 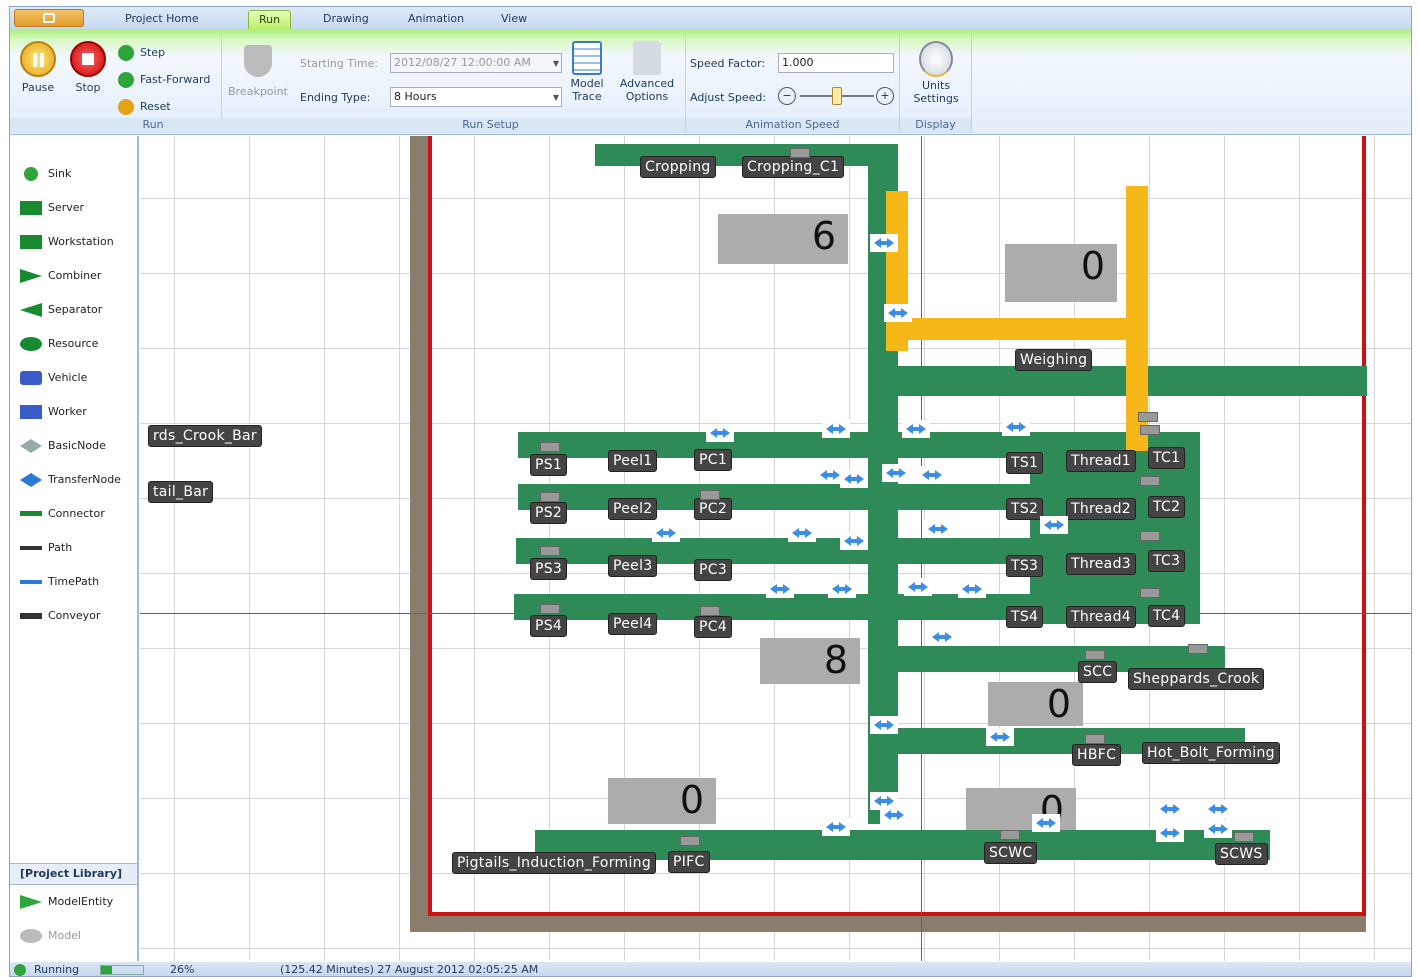 I want to click on object-label-ps2: PS2, so click(x=549, y=513).